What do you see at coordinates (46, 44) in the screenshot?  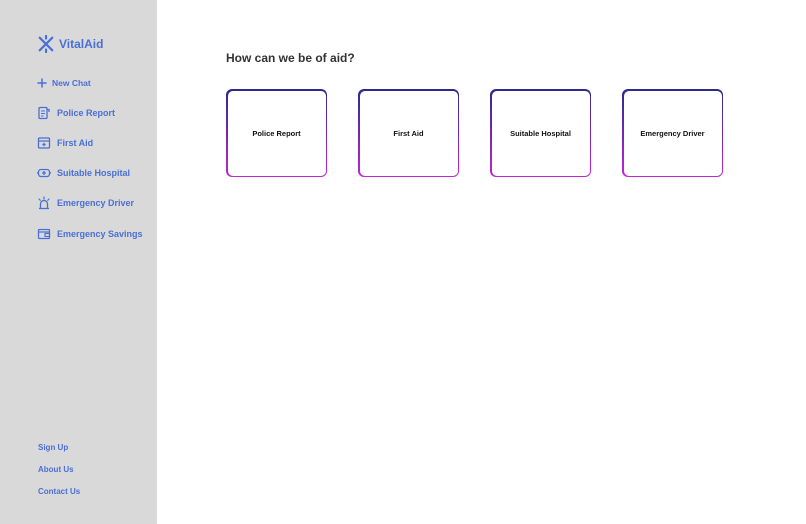 I see `vitalaid-logo-icon` at bounding box center [46, 44].